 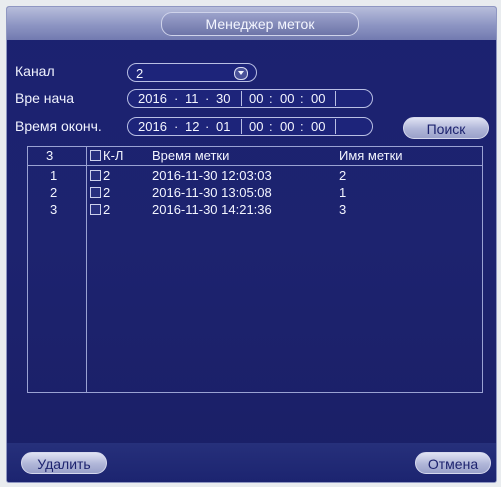 What do you see at coordinates (260, 24) in the screenshot?
I see `window-title: Менеджер меток` at bounding box center [260, 24].